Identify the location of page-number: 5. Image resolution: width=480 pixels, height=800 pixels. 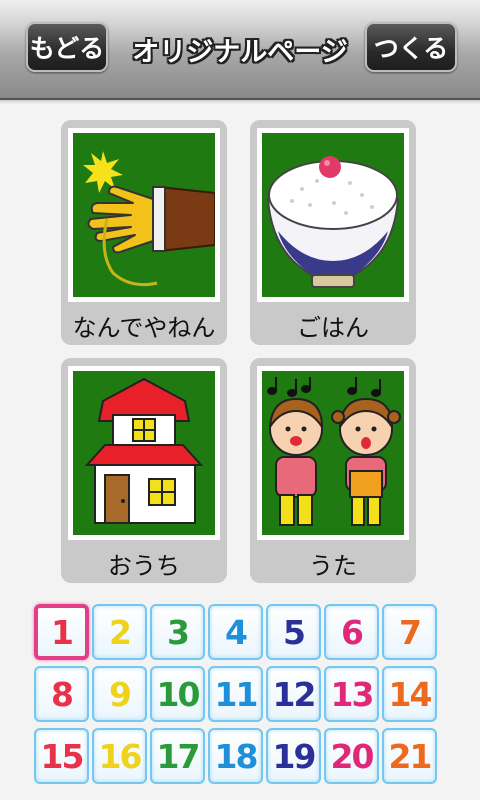
(294, 632).